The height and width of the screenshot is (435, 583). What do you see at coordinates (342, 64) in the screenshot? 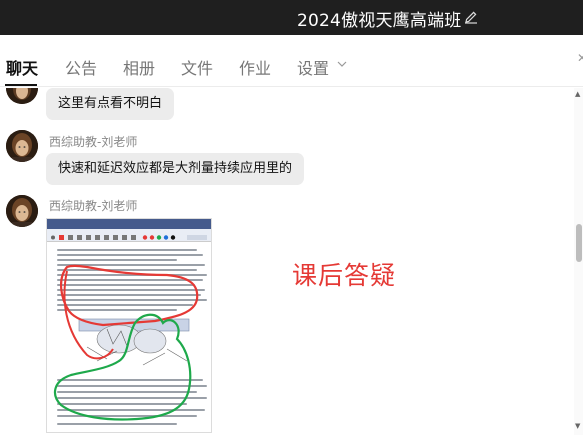
I see `chevron-down-icon` at bounding box center [342, 64].